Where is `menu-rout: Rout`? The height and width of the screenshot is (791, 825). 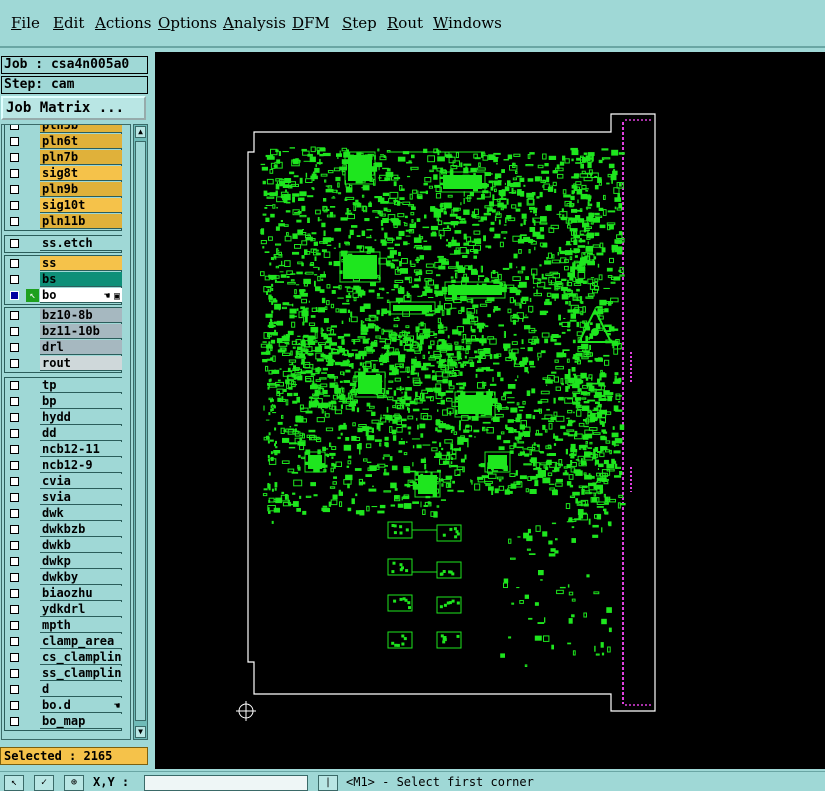
menu-rout: Rout is located at coordinates (405, 23).